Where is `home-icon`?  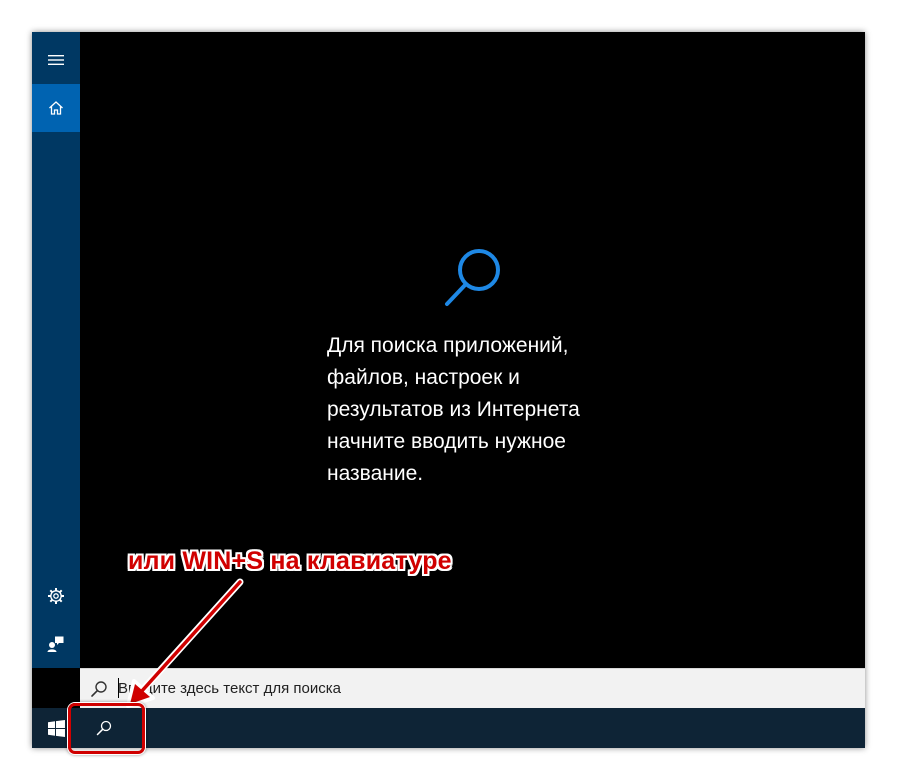 home-icon is located at coordinates (56, 108).